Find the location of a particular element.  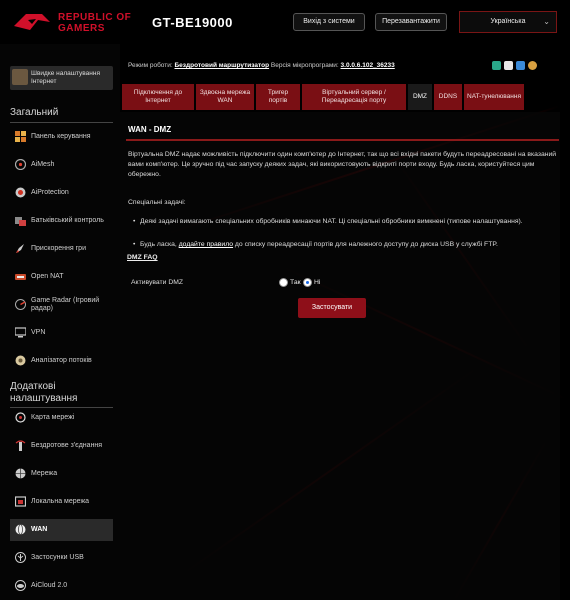

open-nat-icon is located at coordinates (20, 277).